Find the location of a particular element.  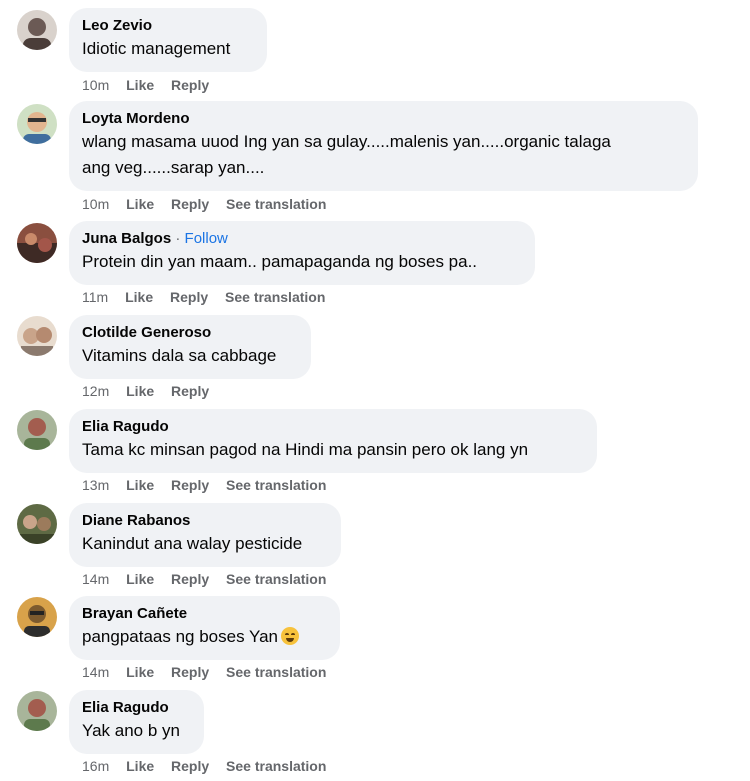

comment-actions: 16m Like Reply See translation is located at coordinates (210, 766).